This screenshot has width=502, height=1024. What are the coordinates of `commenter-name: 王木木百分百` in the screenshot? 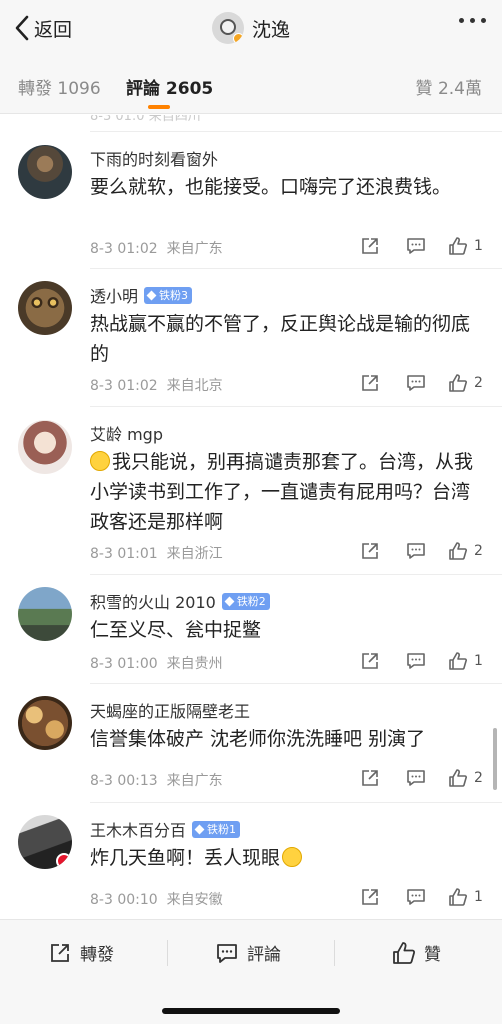 It's located at (138, 829).